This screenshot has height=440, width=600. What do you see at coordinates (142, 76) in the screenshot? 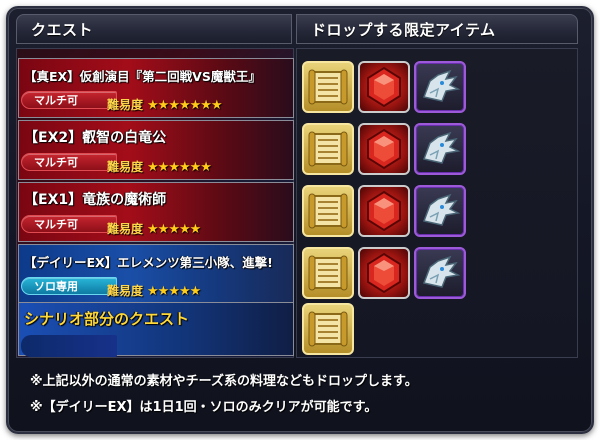
I see `quest-title: 【真EX】仮創演目『第二回戦VS魔獣王』` at bounding box center [142, 76].